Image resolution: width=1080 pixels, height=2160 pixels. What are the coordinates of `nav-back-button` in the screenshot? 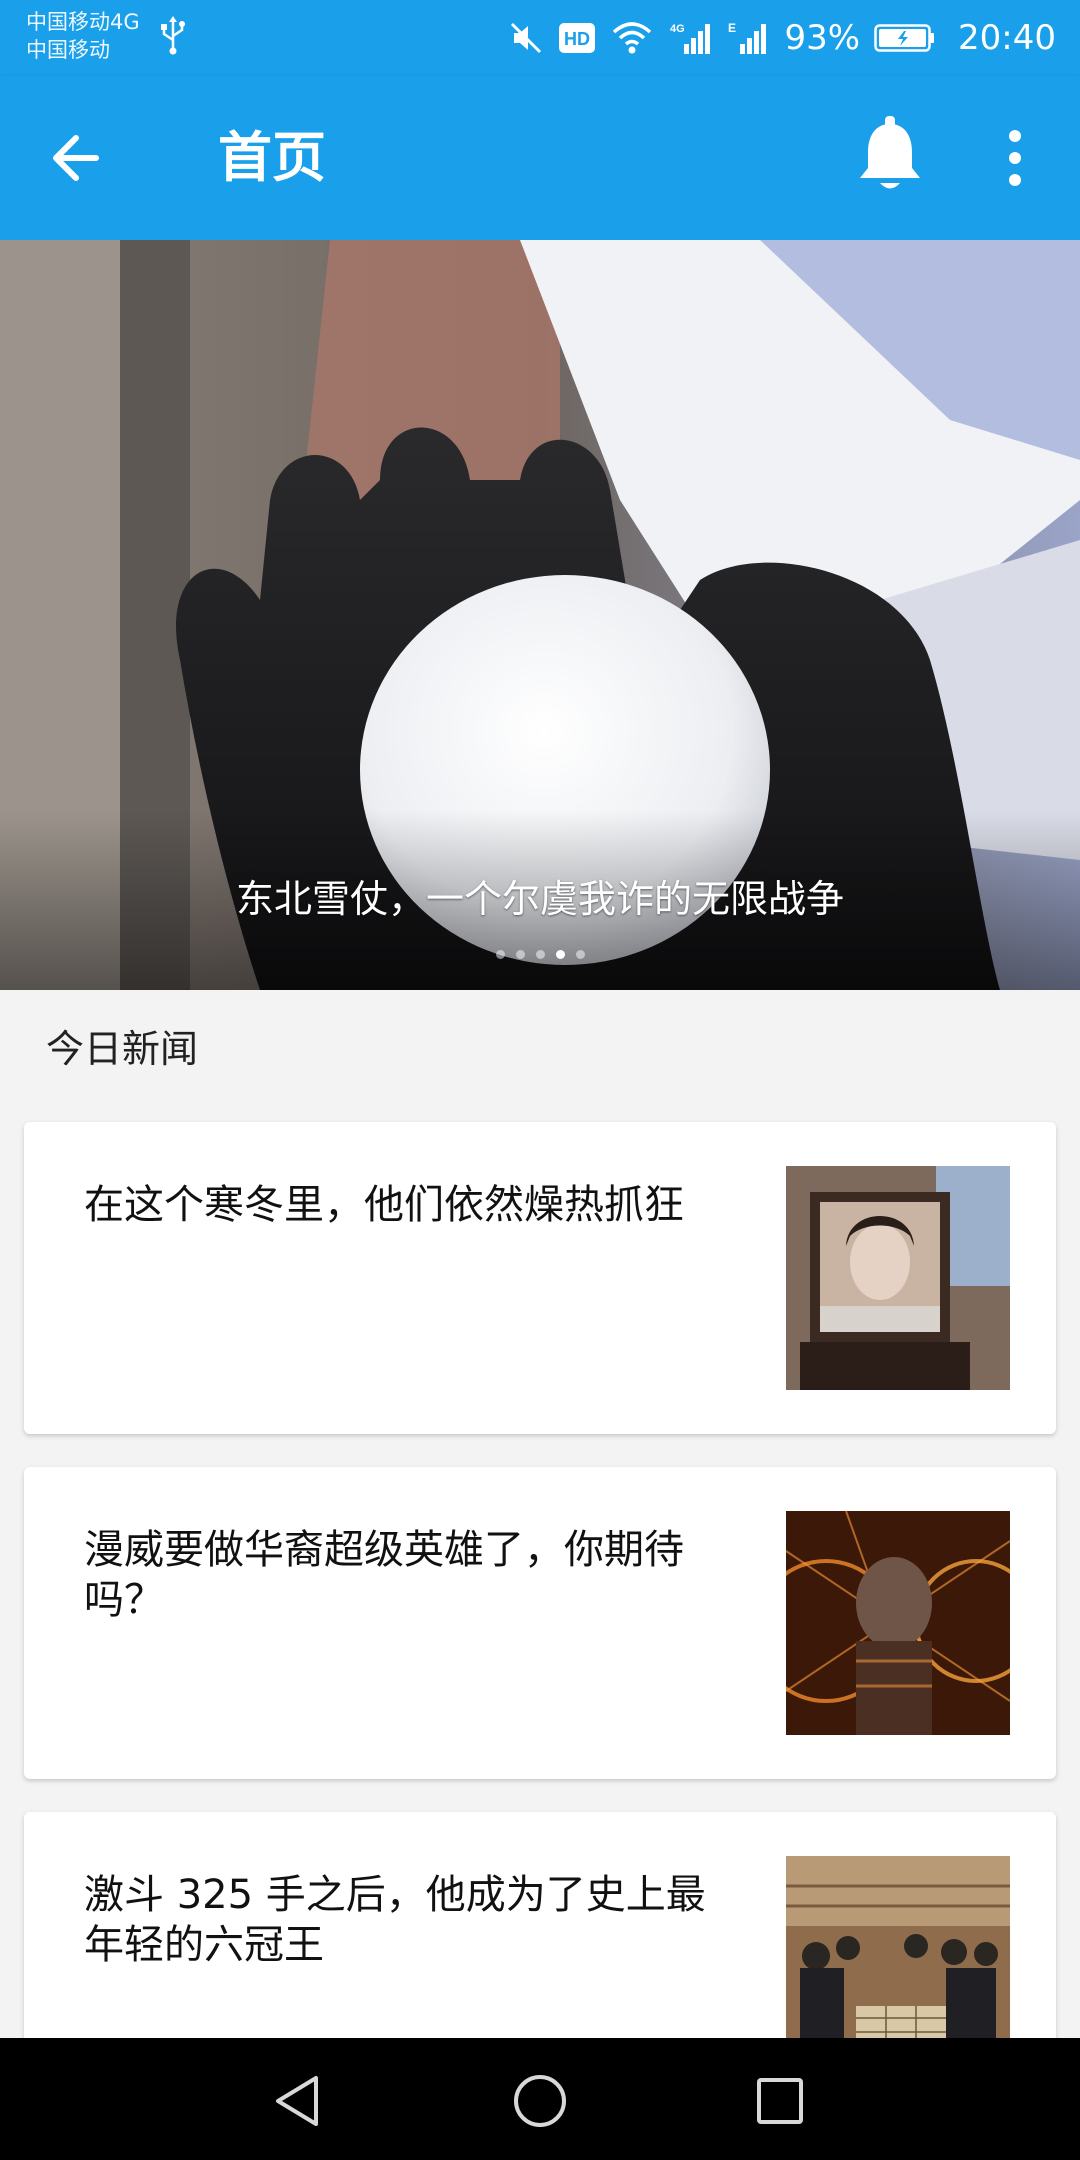 It's located at (301, 2101).